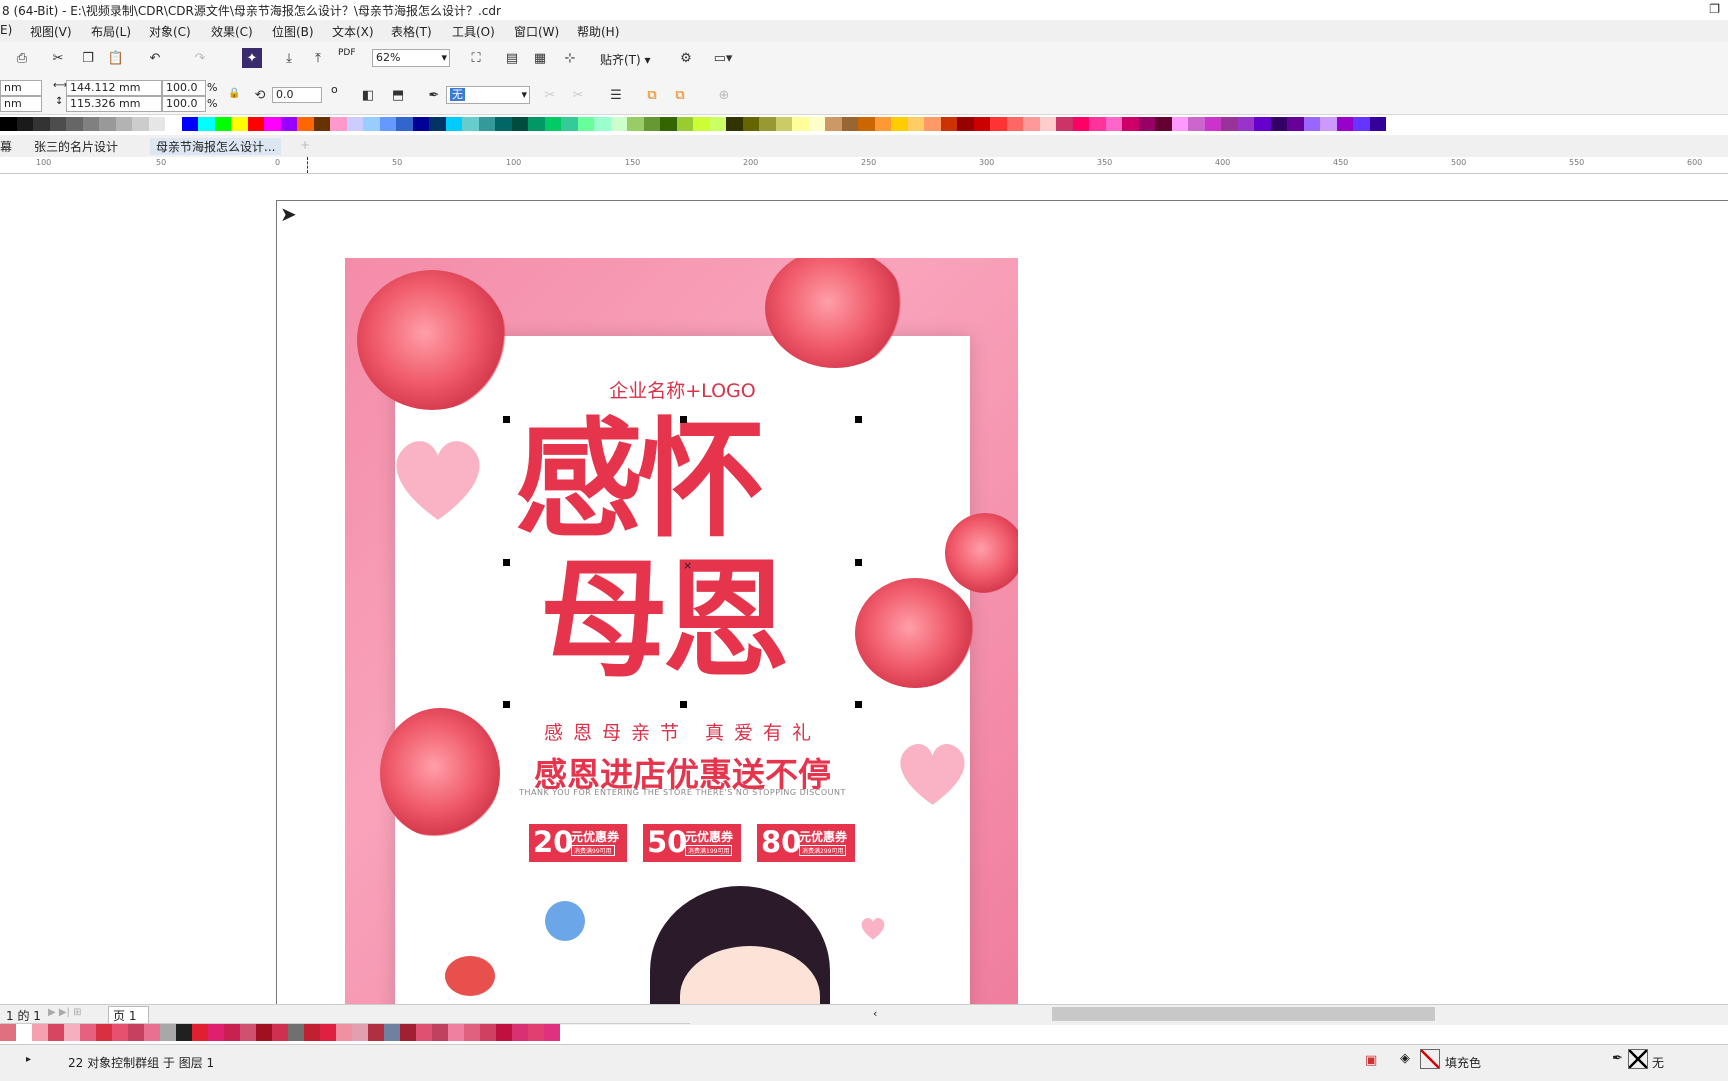 This screenshot has width=1728, height=1081. I want to click on combine-icon: ✂, so click(578, 95).